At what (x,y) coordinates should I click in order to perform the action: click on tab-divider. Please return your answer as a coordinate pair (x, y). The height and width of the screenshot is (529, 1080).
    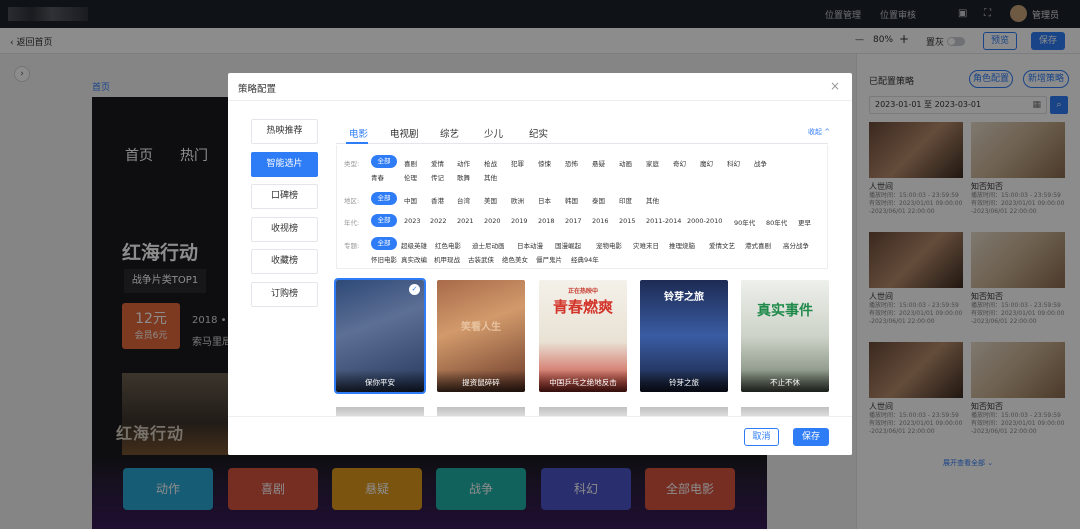
    Looking at the image, I should click on (582, 143).